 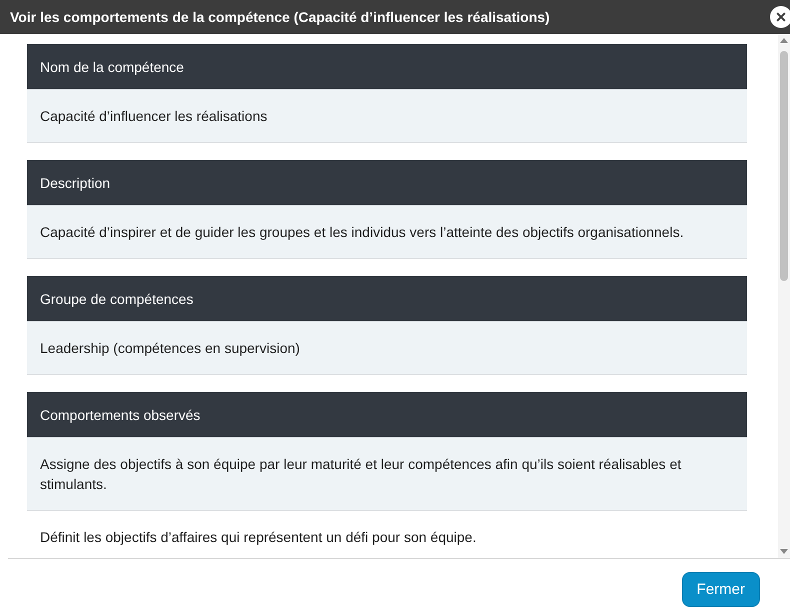 I want to click on close-dialog-button: Fermer, so click(x=721, y=589).